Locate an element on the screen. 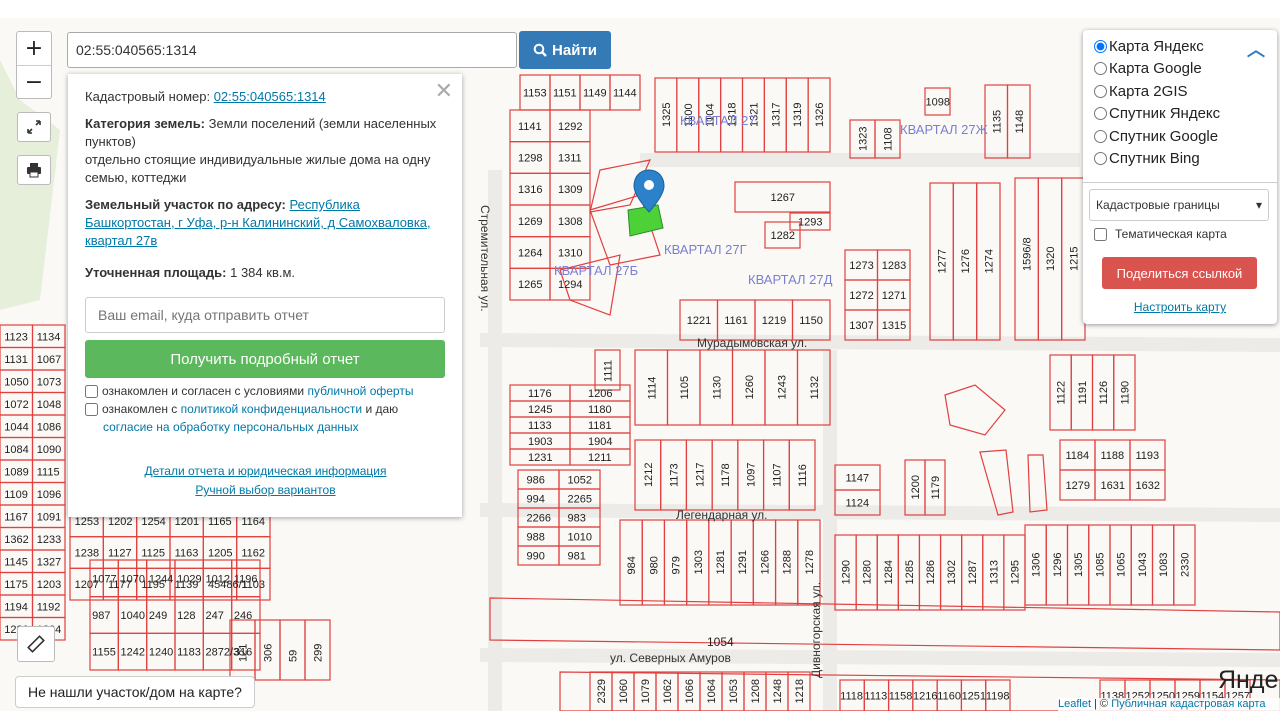 Image resolution: width=1280 pixels, height=714 pixels. plot-label: 1313 is located at coordinates (994, 572).